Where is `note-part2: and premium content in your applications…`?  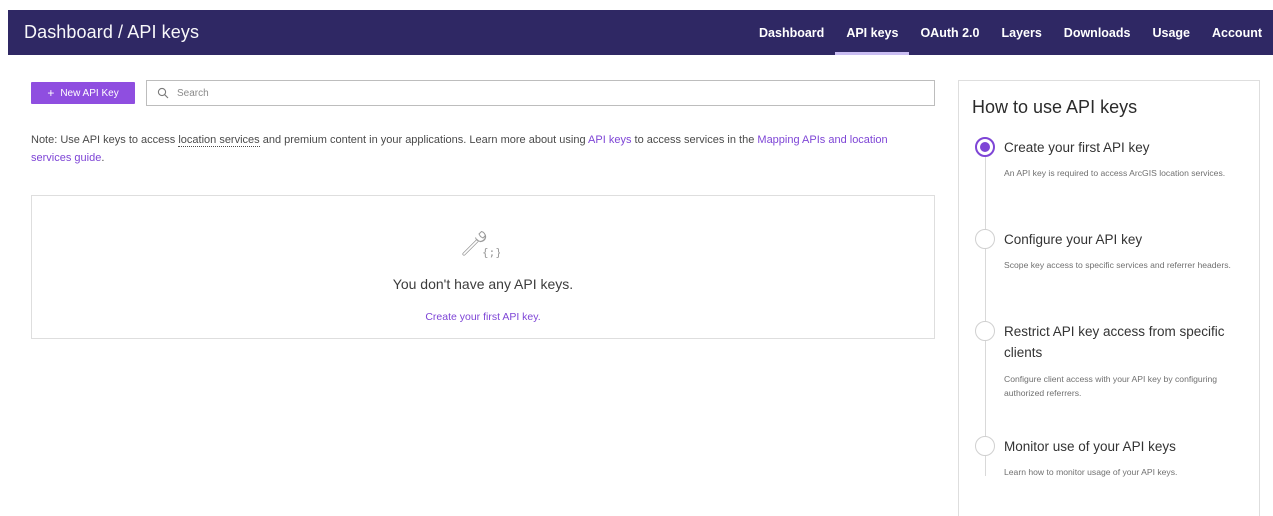
note-part2: and premium content in your applications… is located at coordinates (424, 140).